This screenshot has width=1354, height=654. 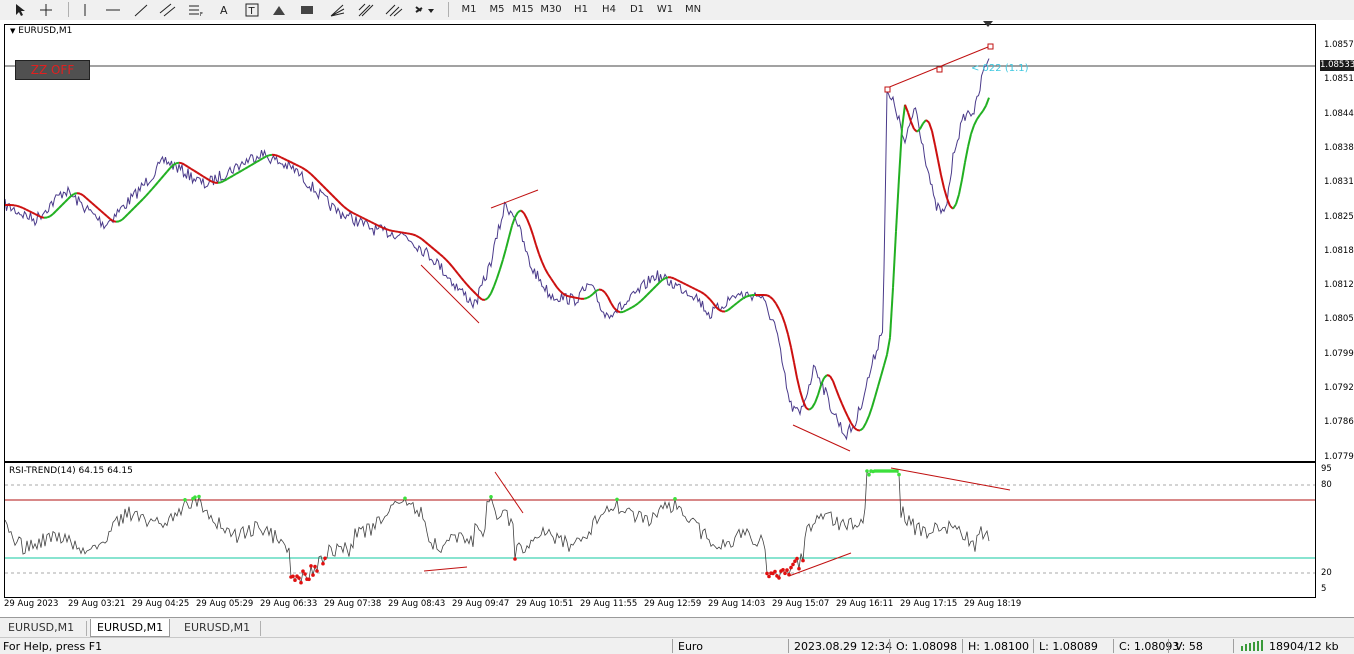 What do you see at coordinates (130, 628) in the screenshot?
I see `tab-eurusd-m1-2: EURUSD,M1` at bounding box center [130, 628].